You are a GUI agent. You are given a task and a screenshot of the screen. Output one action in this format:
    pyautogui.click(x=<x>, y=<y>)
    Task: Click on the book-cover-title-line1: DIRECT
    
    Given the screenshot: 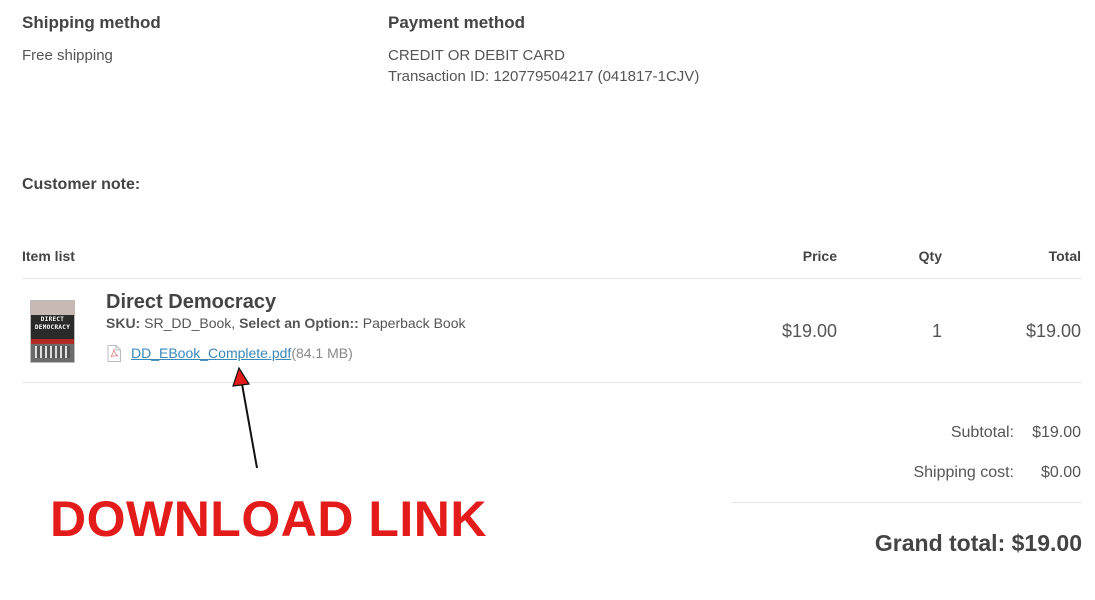 What is the action you would take?
    pyautogui.click(x=52, y=319)
    